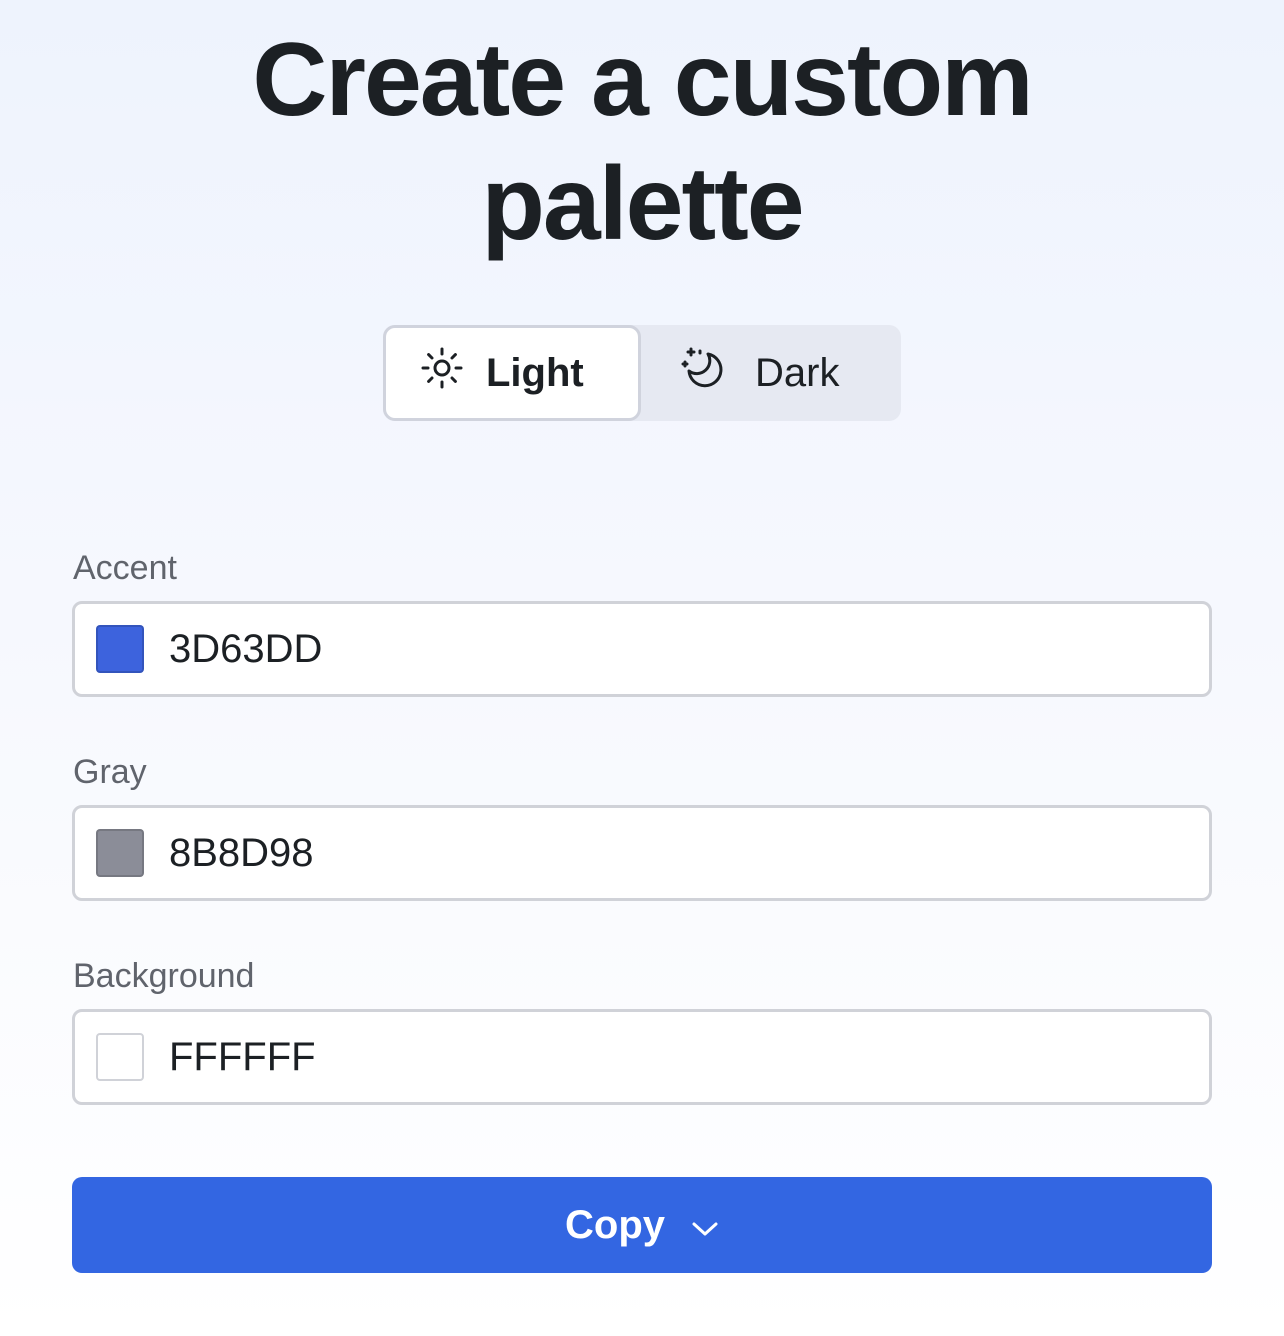  What do you see at coordinates (692, 1225) in the screenshot?
I see `chevron-down-icon` at bounding box center [692, 1225].